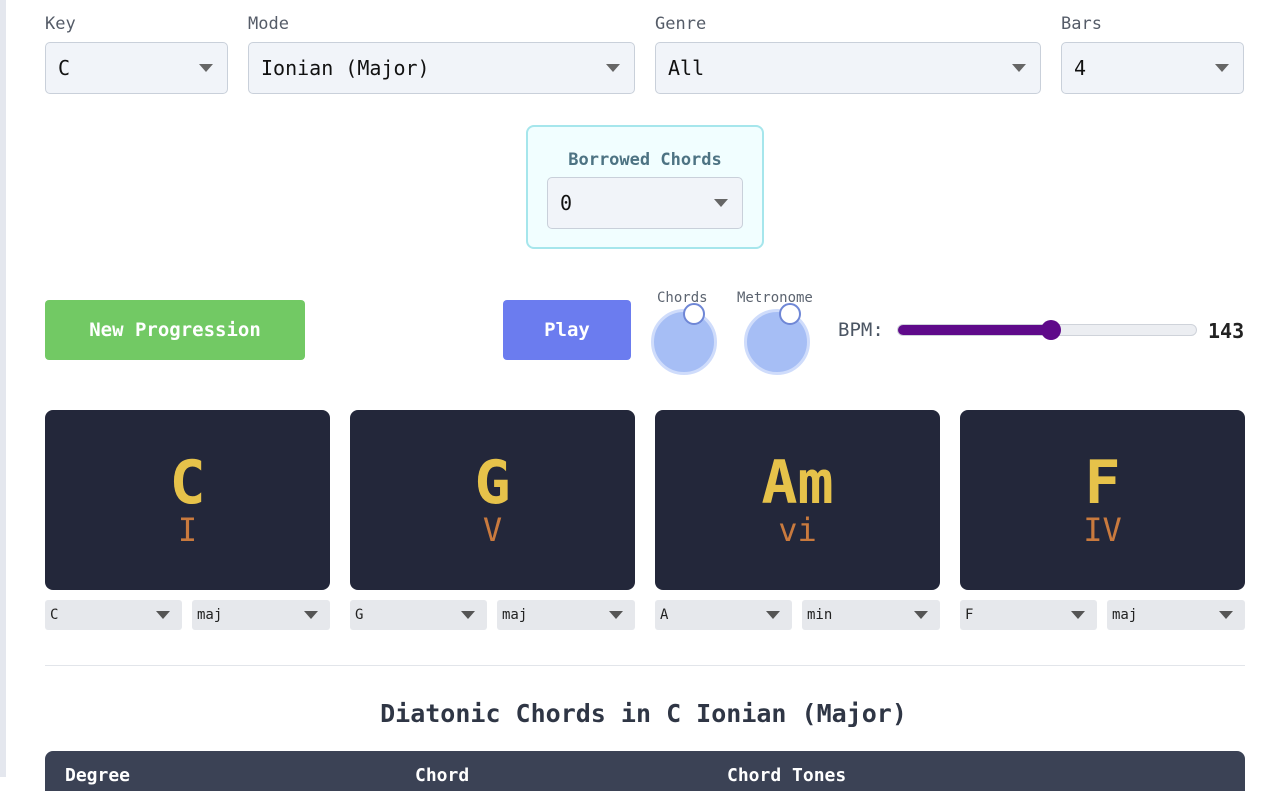  Describe the element at coordinates (643, 713) in the screenshot. I see `diatonic-title: Diatonic Chords in C Ionian (Major)` at that location.